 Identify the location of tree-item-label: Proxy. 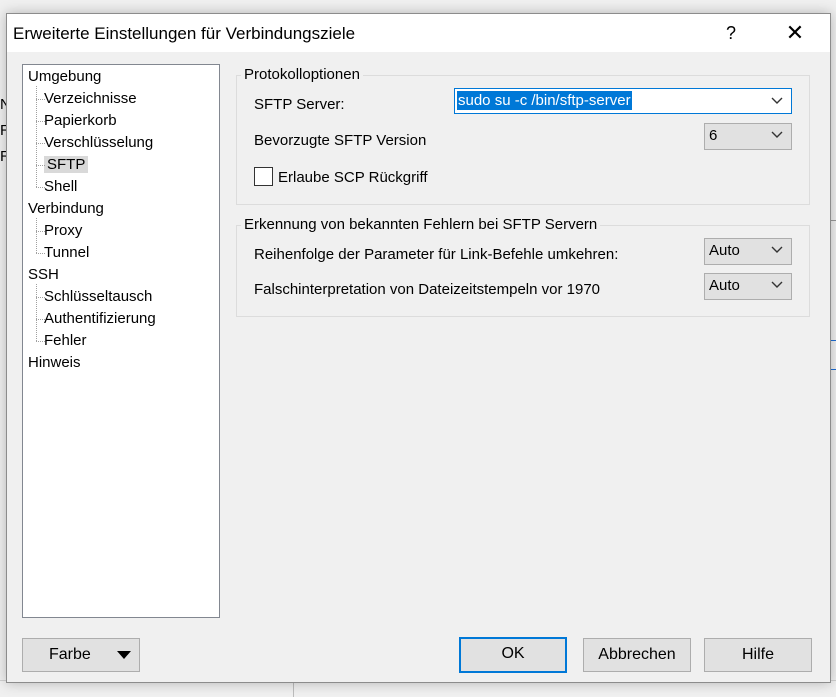
(63, 230).